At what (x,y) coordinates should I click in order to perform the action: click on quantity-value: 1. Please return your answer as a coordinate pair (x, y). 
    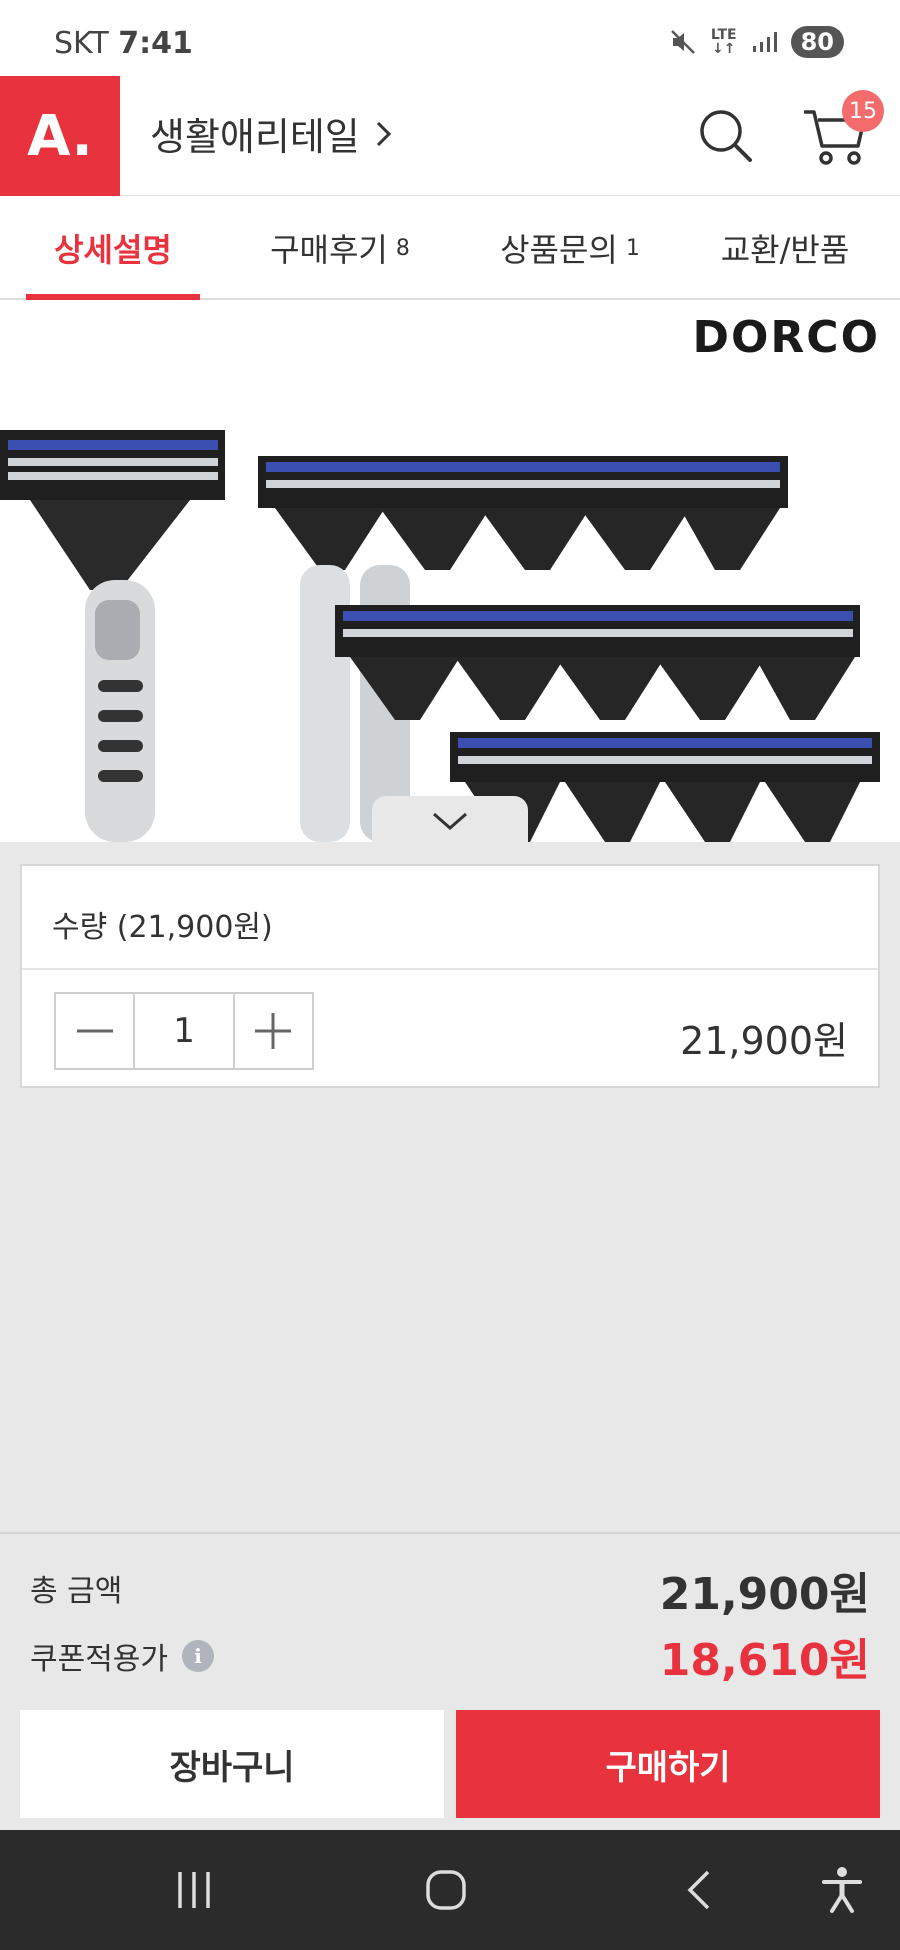
    Looking at the image, I should click on (184, 1031).